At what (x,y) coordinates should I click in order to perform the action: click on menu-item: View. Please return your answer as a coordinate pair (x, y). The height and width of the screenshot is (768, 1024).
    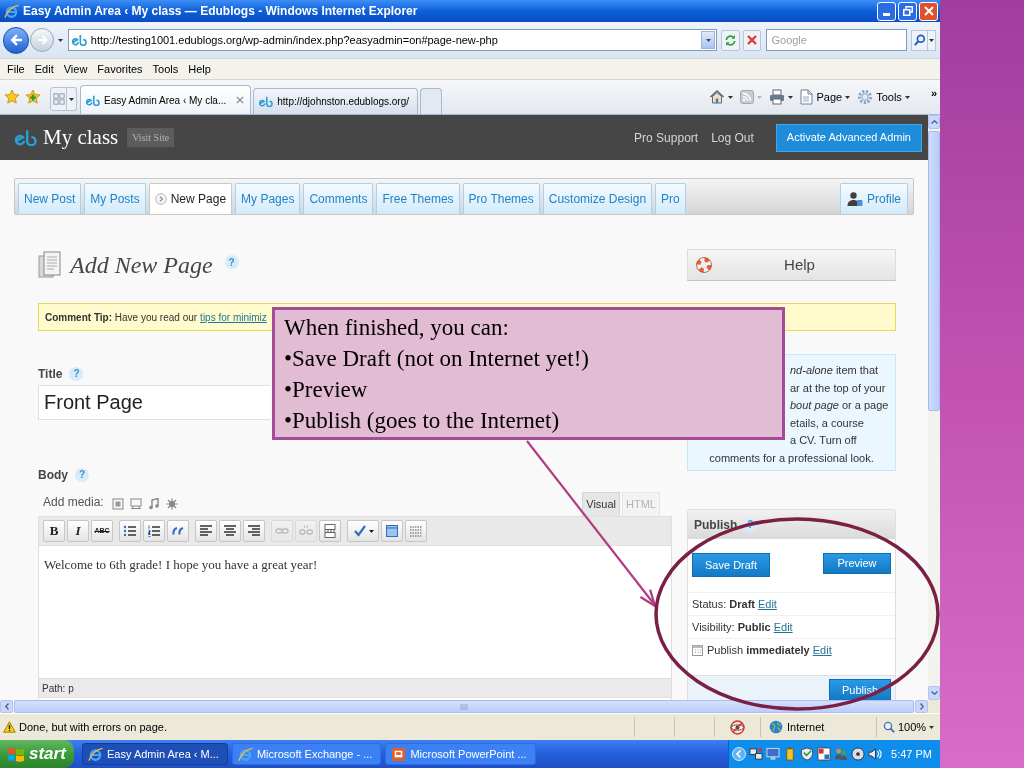
    Looking at the image, I should click on (75, 69).